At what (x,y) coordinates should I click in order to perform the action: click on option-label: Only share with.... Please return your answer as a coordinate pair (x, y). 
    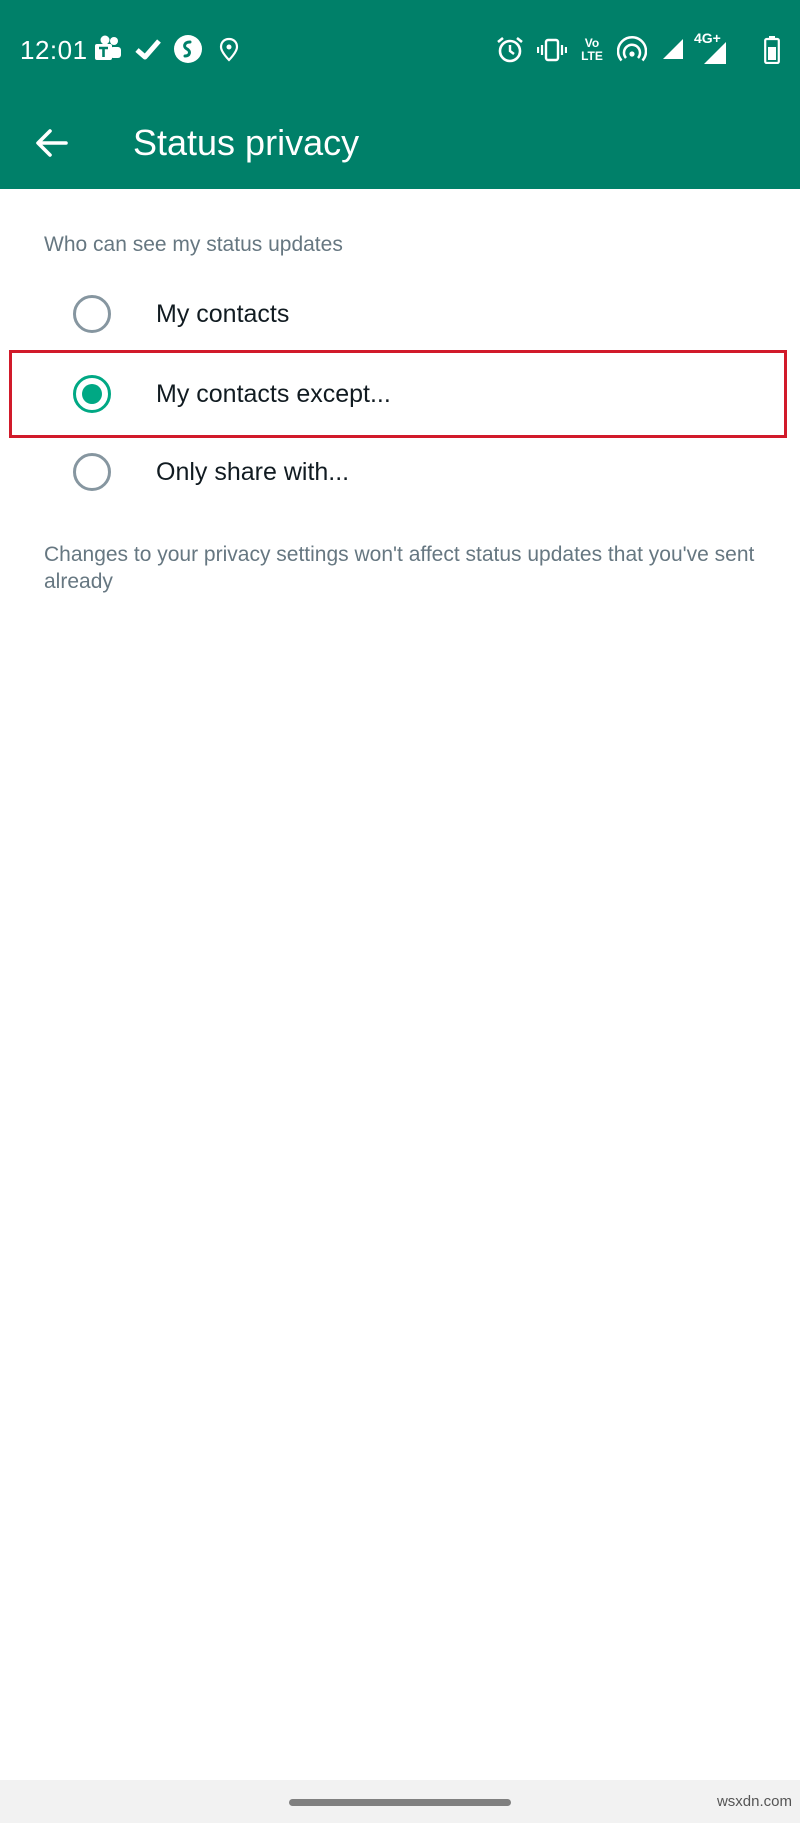
    Looking at the image, I should click on (253, 472).